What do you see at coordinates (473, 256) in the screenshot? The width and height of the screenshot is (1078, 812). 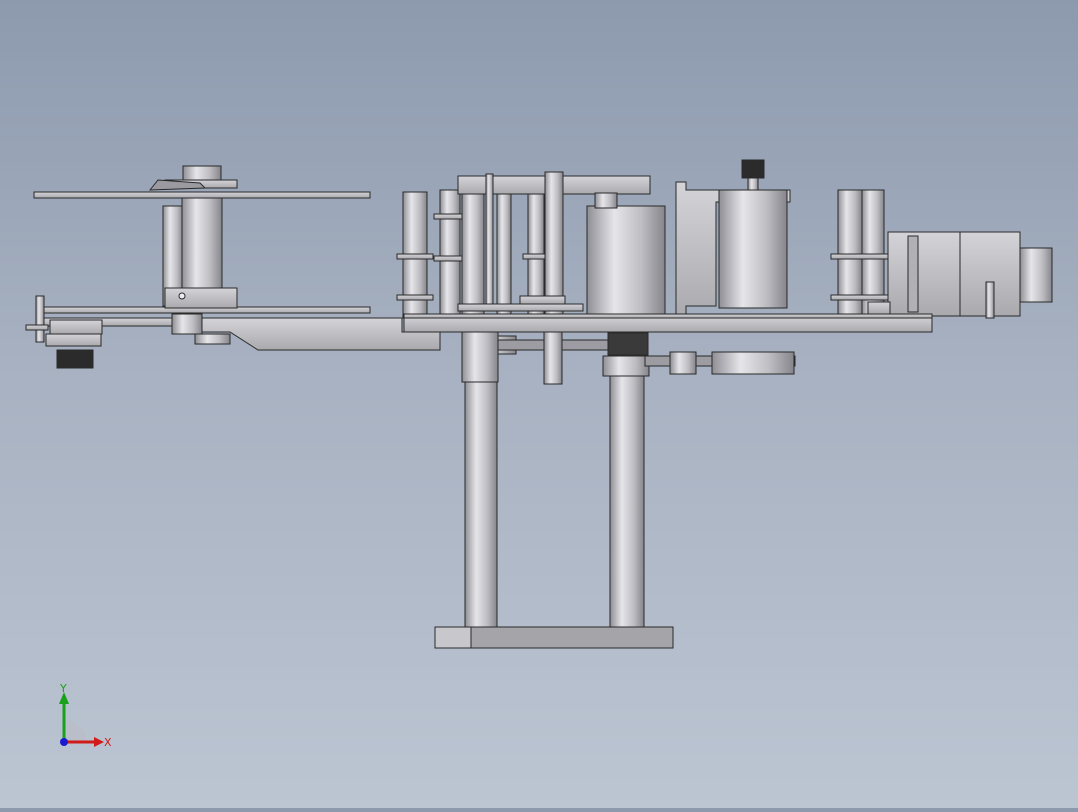 I see `bridge-leg-left` at bounding box center [473, 256].